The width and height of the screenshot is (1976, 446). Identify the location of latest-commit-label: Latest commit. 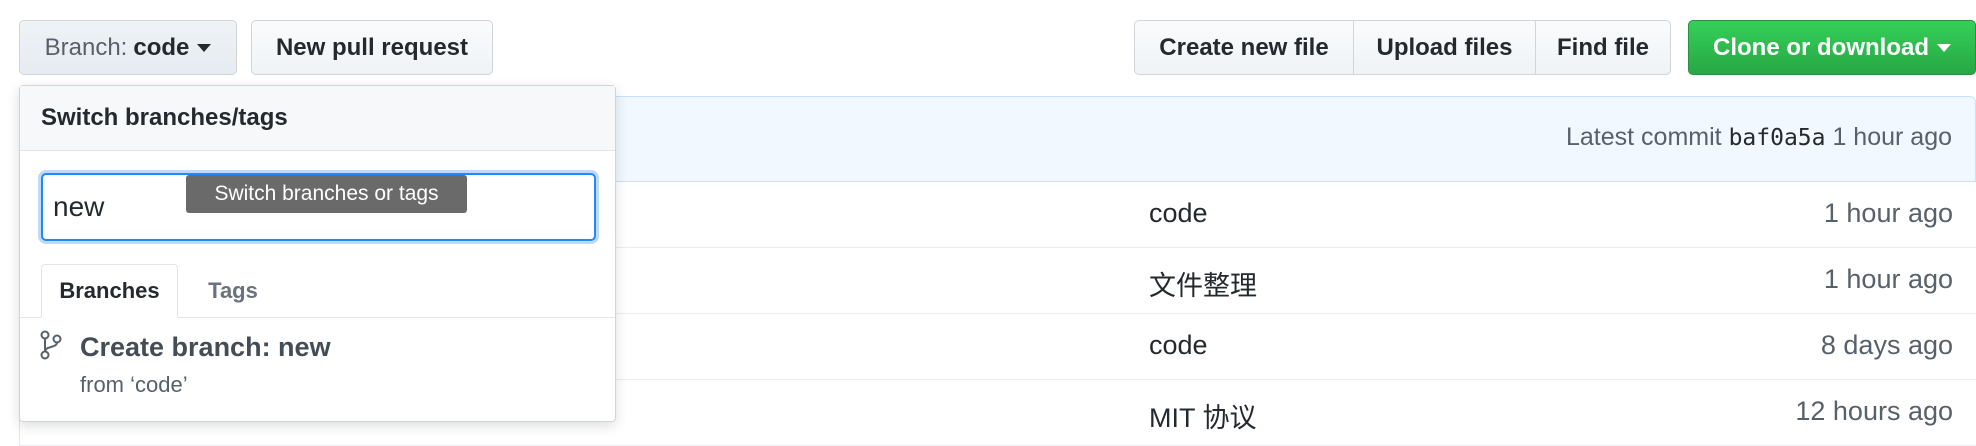
(1644, 137).